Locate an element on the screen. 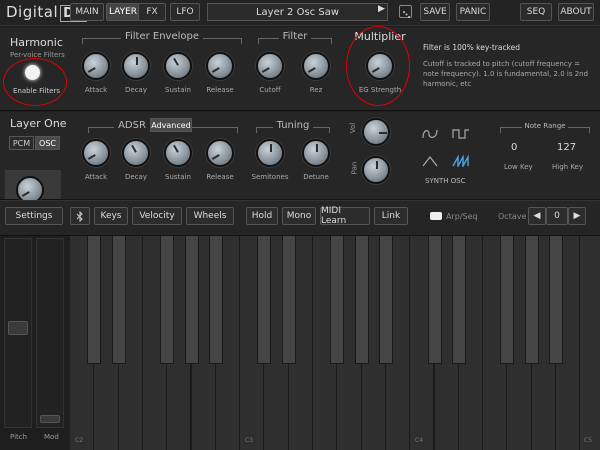 The height and width of the screenshot is (450, 600). preset-name: Layer 2 Osc Saw is located at coordinates (297, 12).